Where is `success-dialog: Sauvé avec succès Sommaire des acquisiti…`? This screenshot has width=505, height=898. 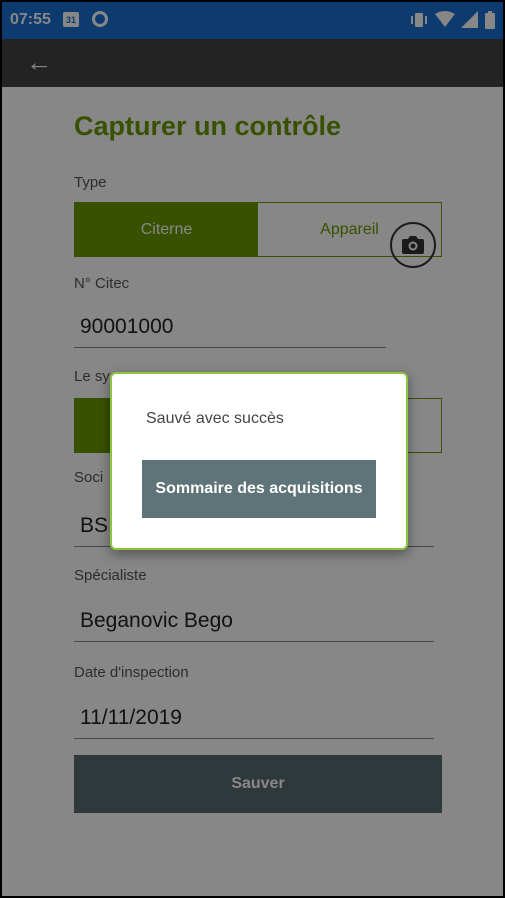
success-dialog: Sauvé avec succès Sommaire des acquisiti… is located at coordinates (259, 461).